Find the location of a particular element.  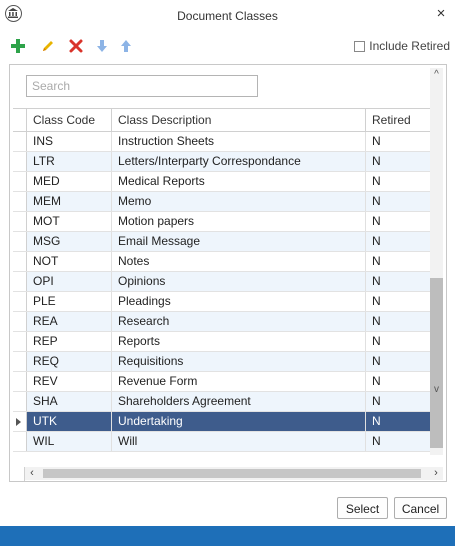

horizontal-scrollbar: ‹ › is located at coordinates (234, 473).